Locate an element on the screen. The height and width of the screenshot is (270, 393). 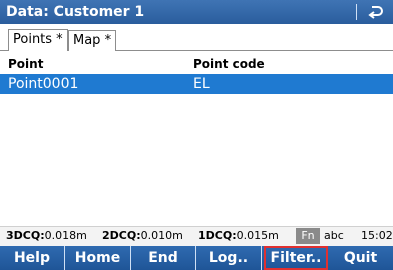
table-row: Point0001 EL is located at coordinates (196, 84).